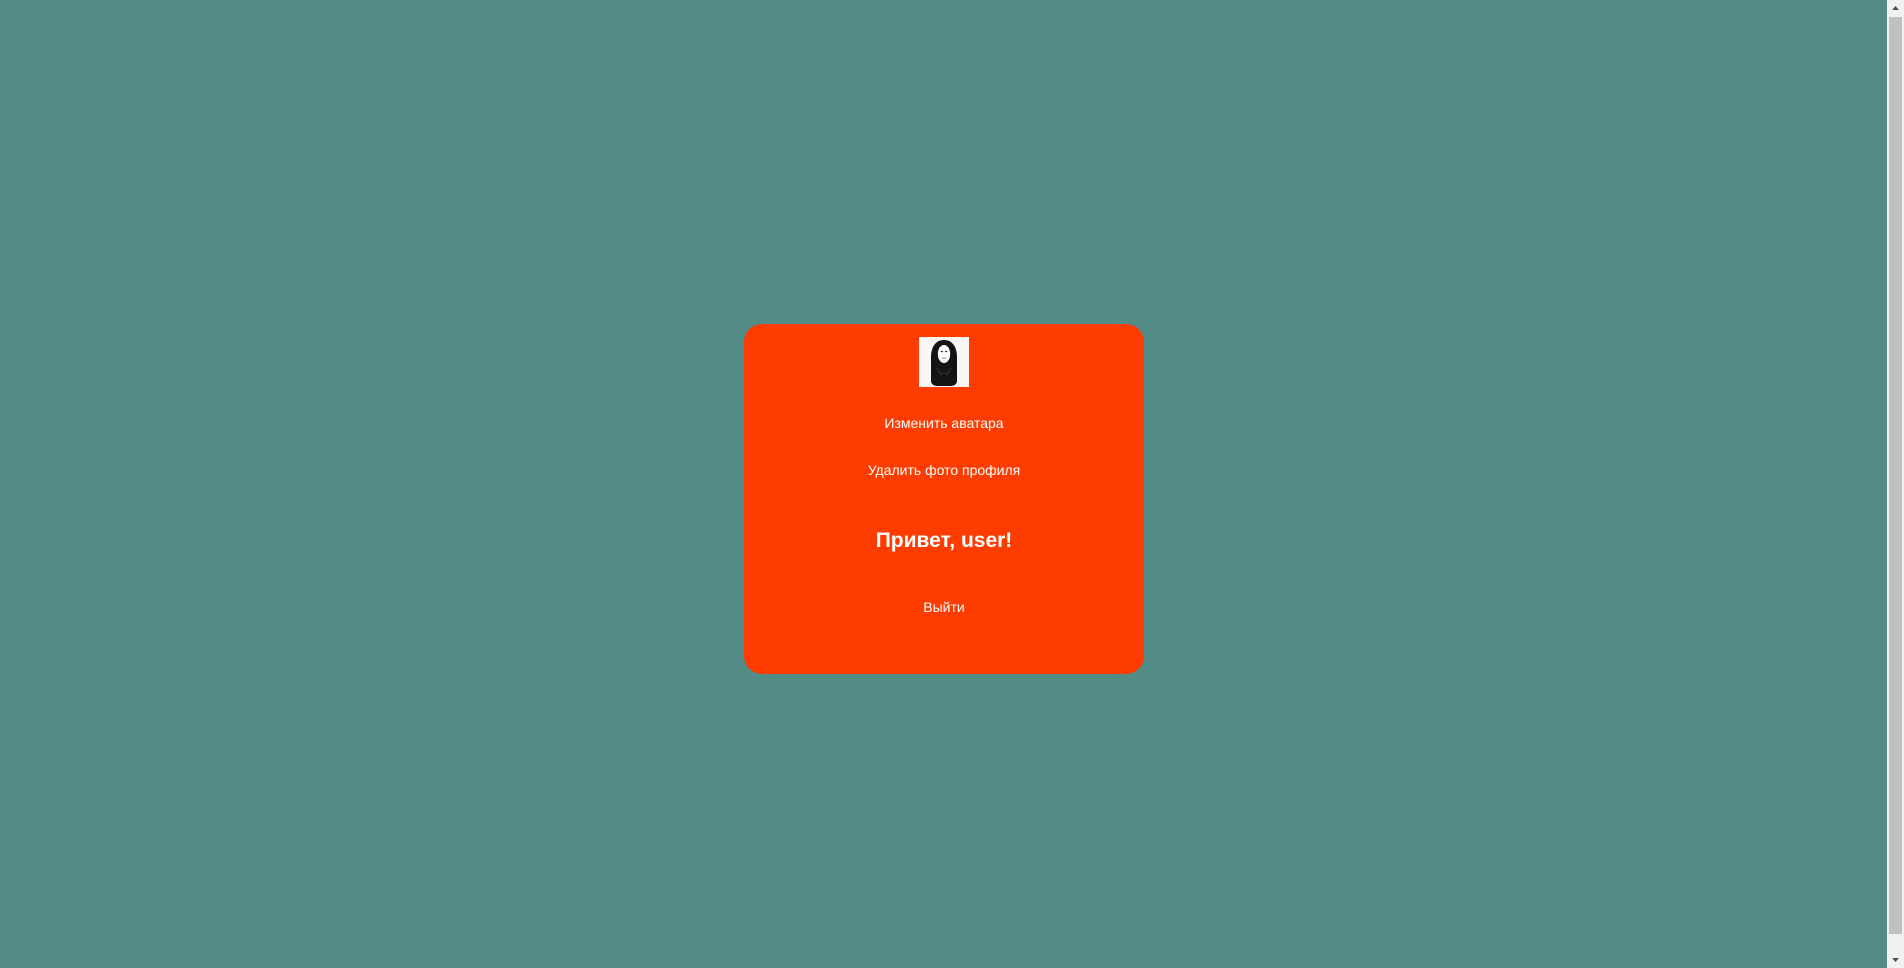 The image size is (1904, 968). Describe the element at coordinates (944, 423) in the screenshot. I see `change-avatar-link: Изменить аватара` at that location.